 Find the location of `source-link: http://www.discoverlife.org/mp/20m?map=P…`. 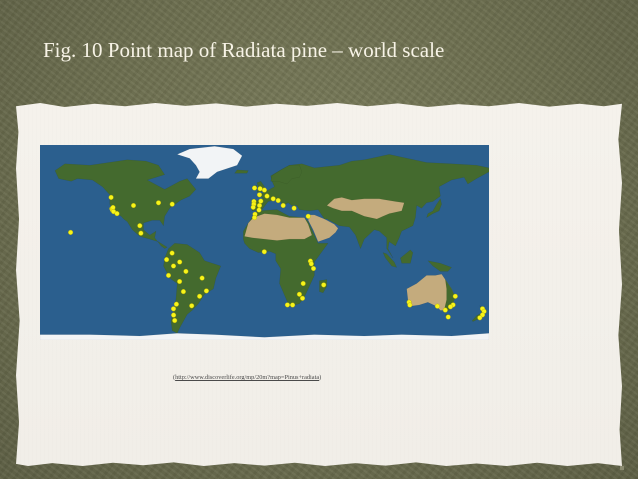

source-link: http://www.discoverlife.org/mp/20m?map=P… is located at coordinates (247, 377).